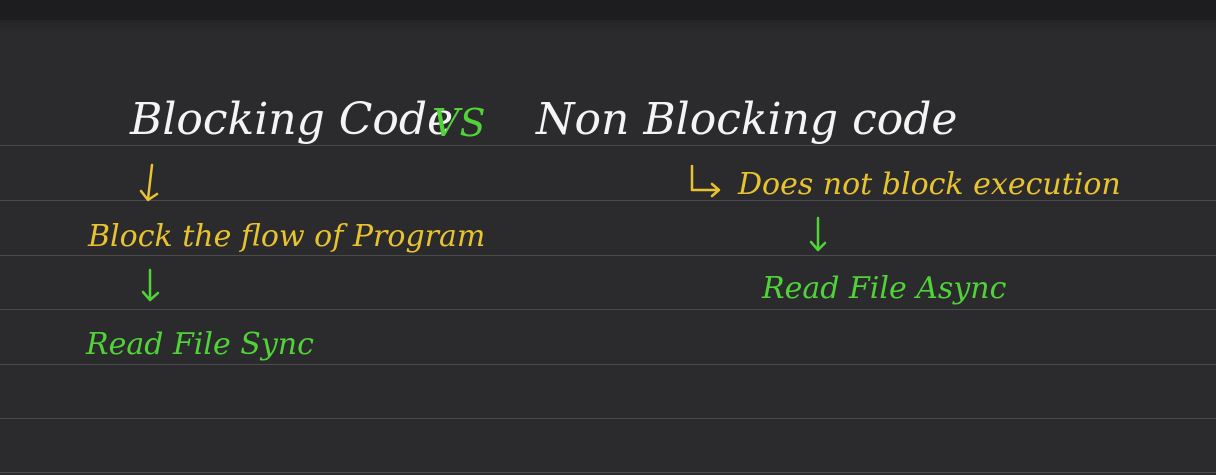  What do you see at coordinates (200, 344) in the screenshot?
I see `left-example: Read File Sync` at bounding box center [200, 344].